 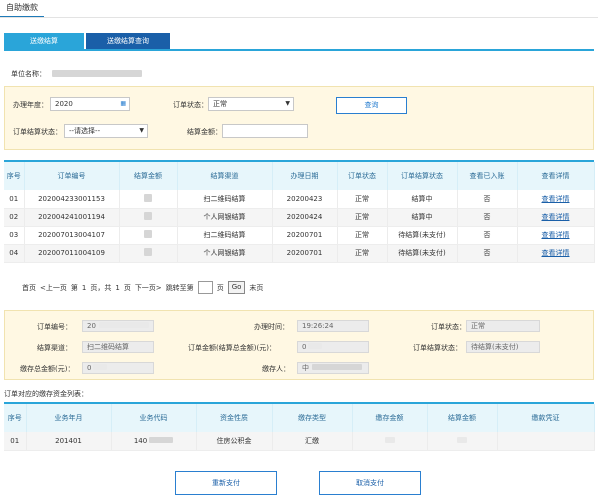 I want to click on col-posted: 查看已入账, so click(x=487, y=176).